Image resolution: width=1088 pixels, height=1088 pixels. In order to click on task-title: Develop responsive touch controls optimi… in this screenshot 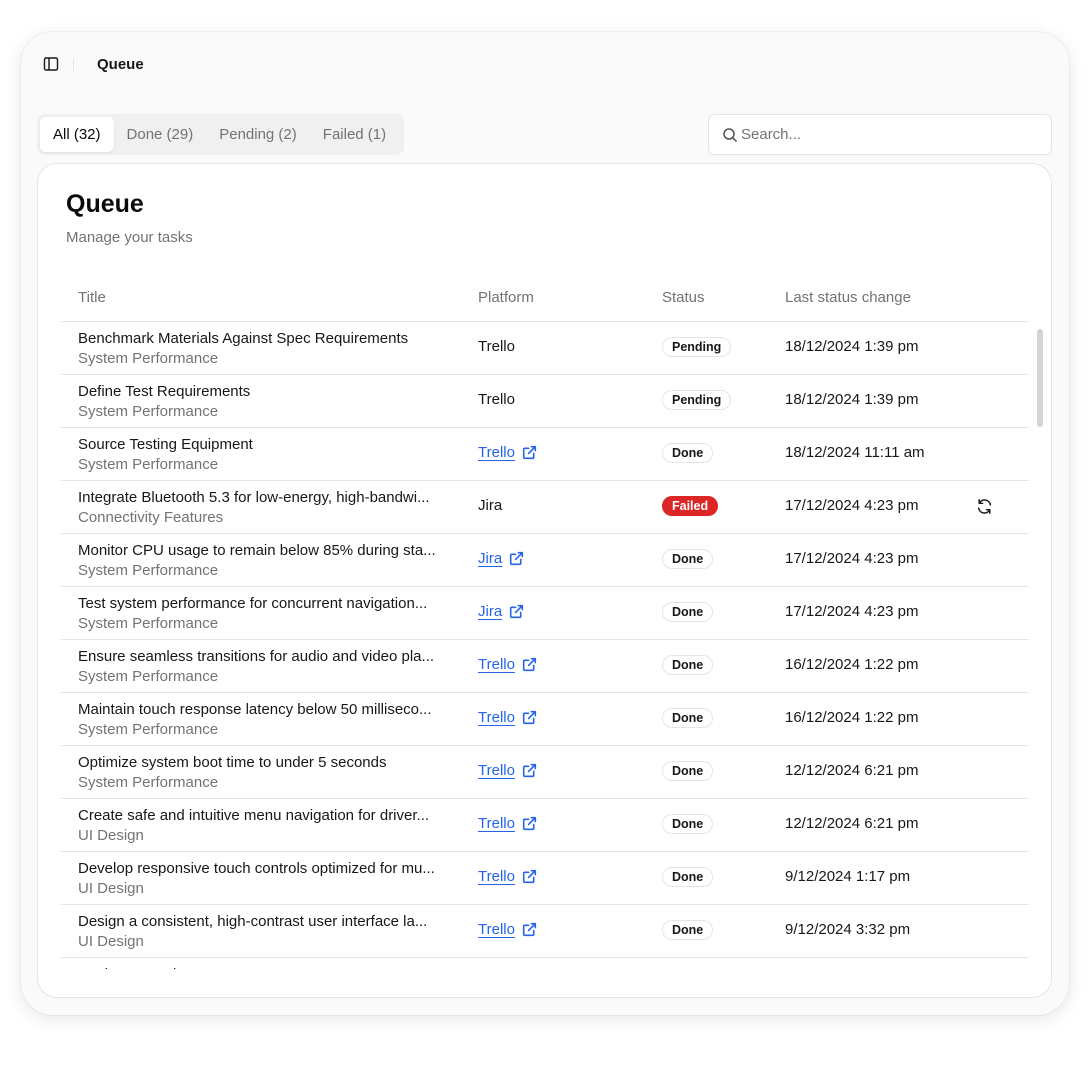, I will do `click(256, 868)`.